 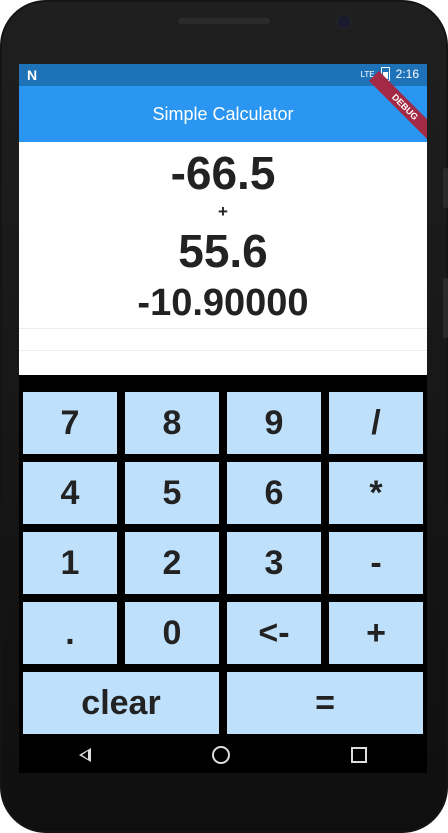 What do you see at coordinates (223, 211) in the screenshot?
I see `operator: +` at bounding box center [223, 211].